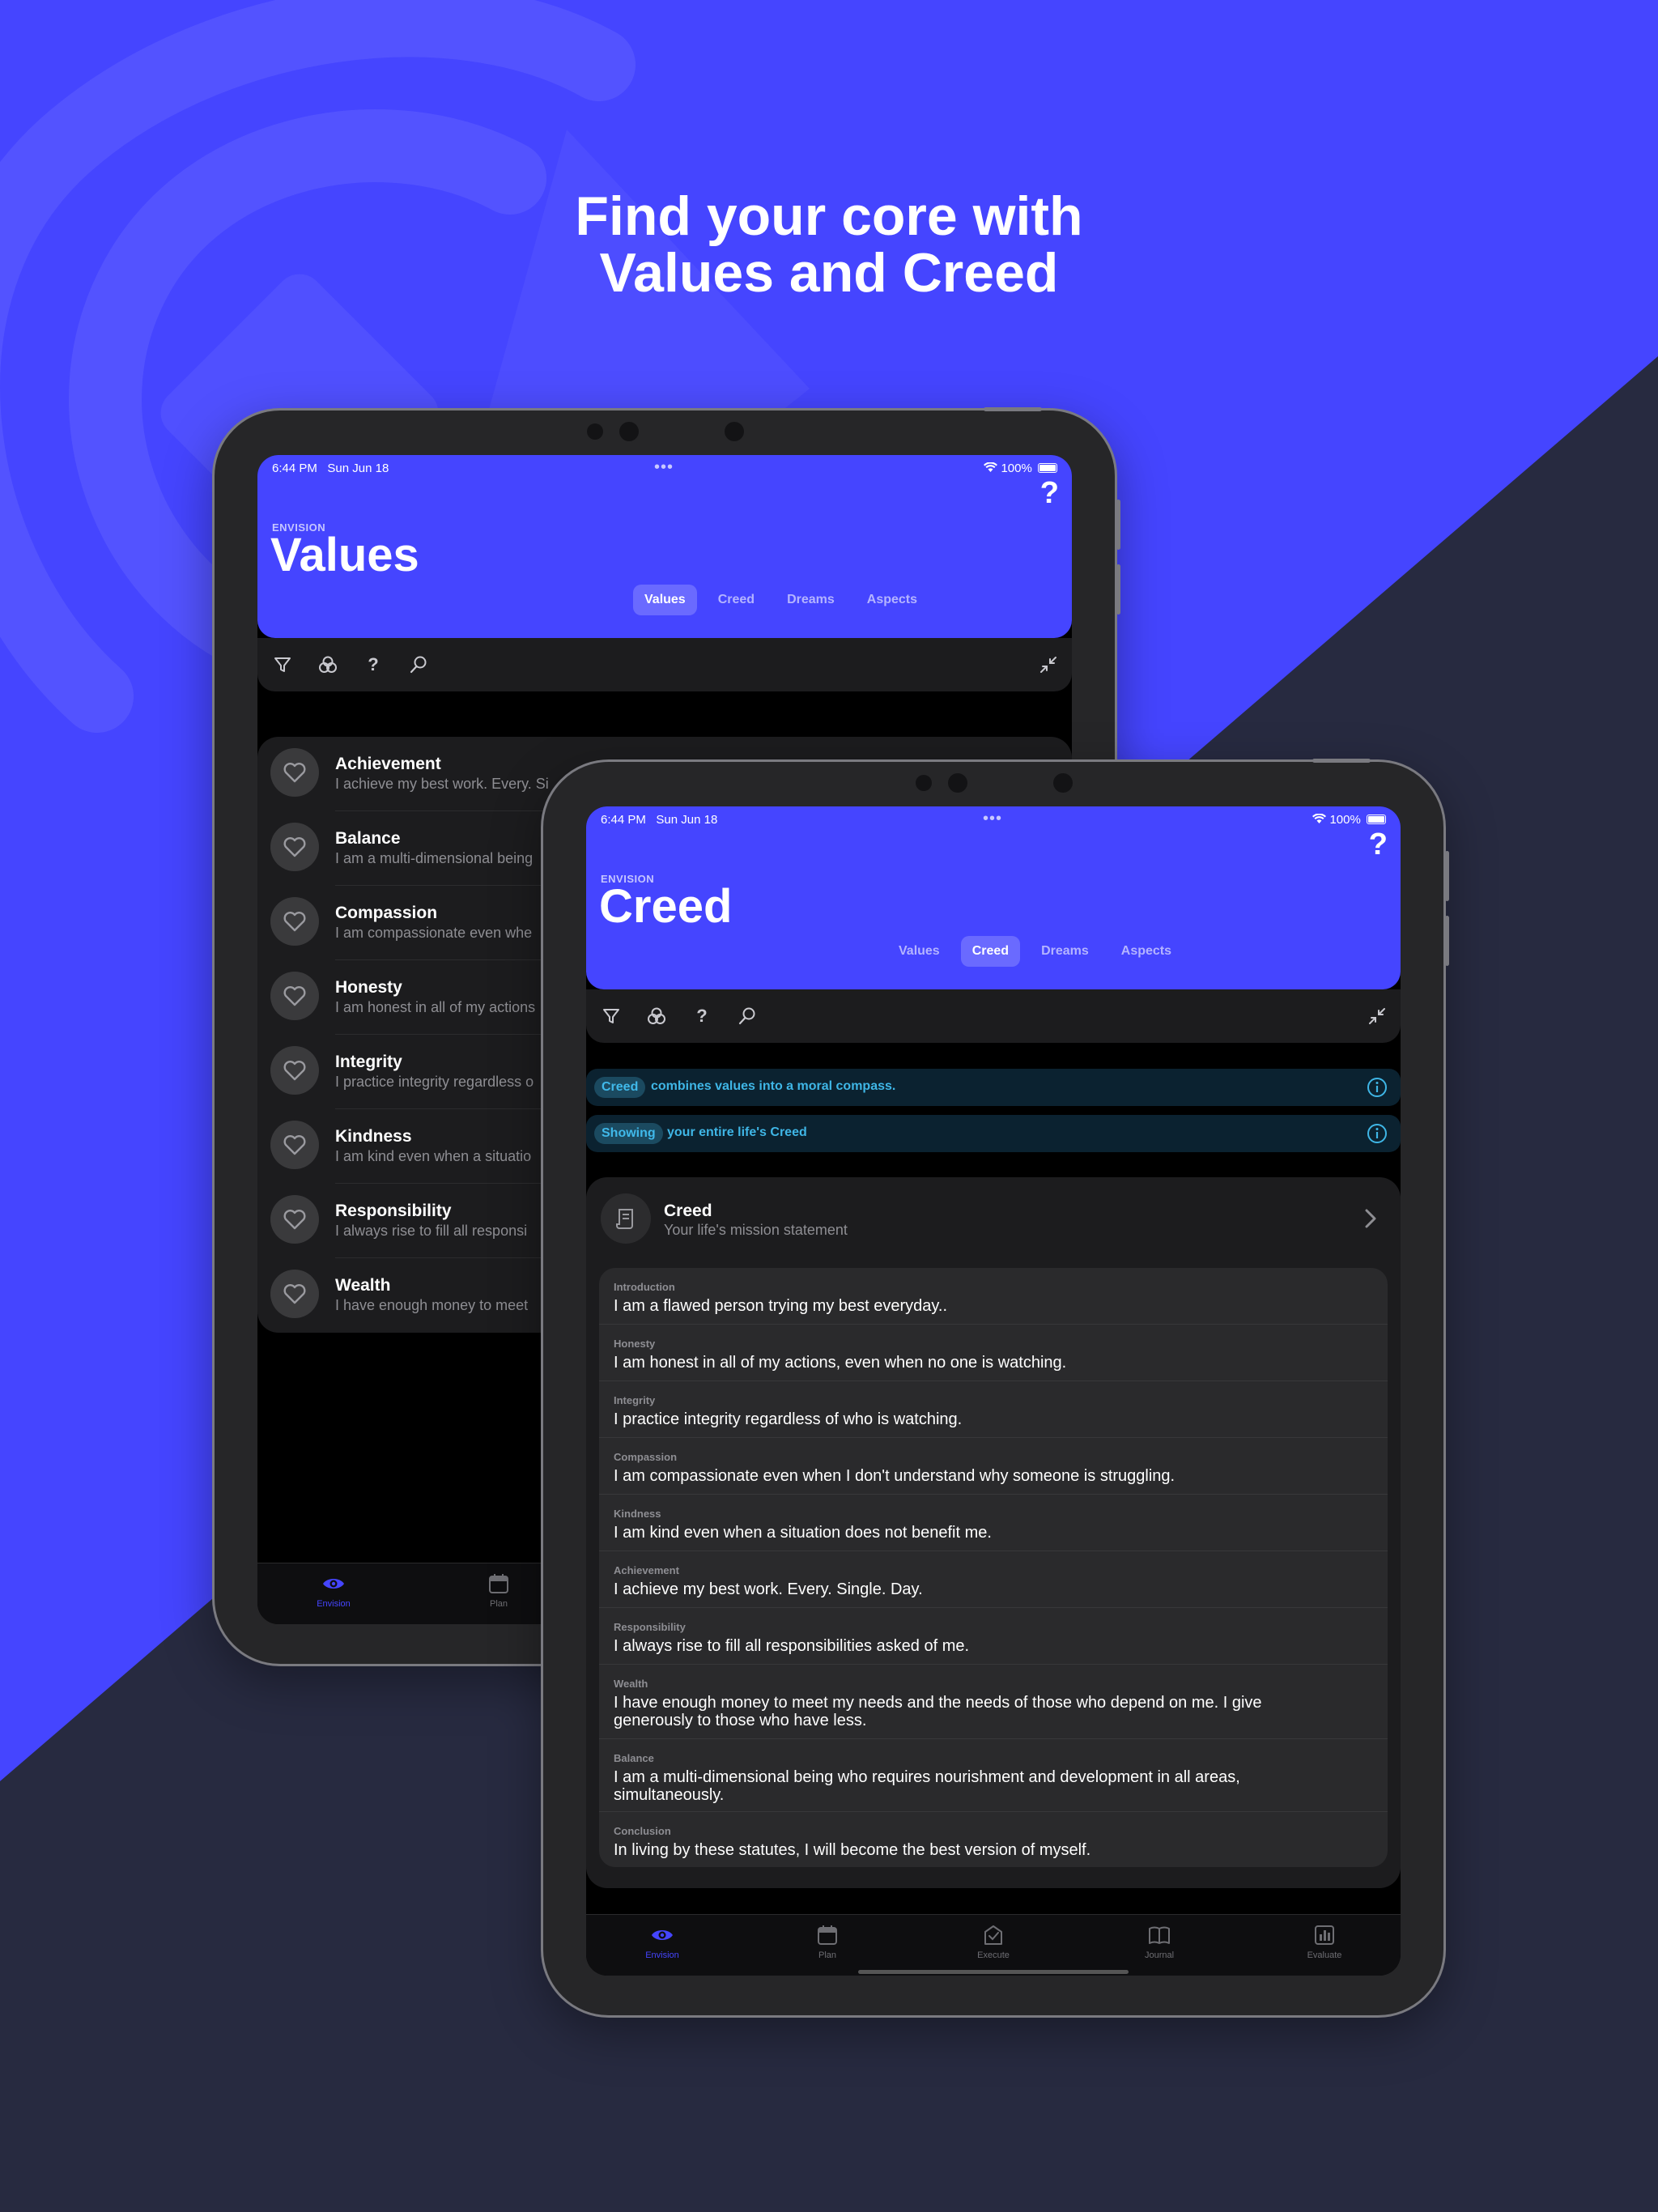  What do you see at coordinates (434, 1082) in the screenshot?
I see `value-subtitle: I practice integrity regardless o` at bounding box center [434, 1082].